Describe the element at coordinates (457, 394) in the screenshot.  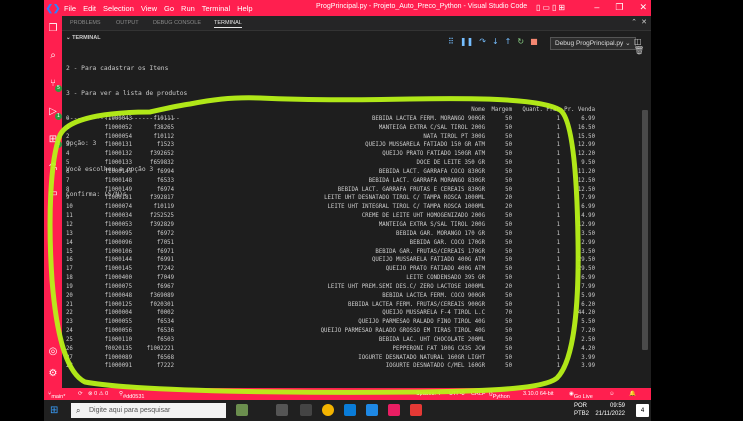
I see `status-encoding: UTF-8` at that location.